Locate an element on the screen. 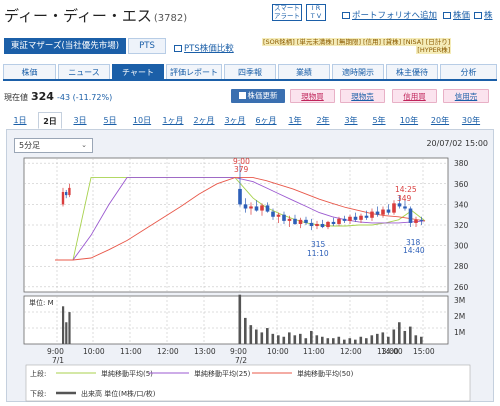 Image resolution: width=500 pixels, height=406 pixels. legend-upper-label: 上段: is located at coordinates (38, 373).